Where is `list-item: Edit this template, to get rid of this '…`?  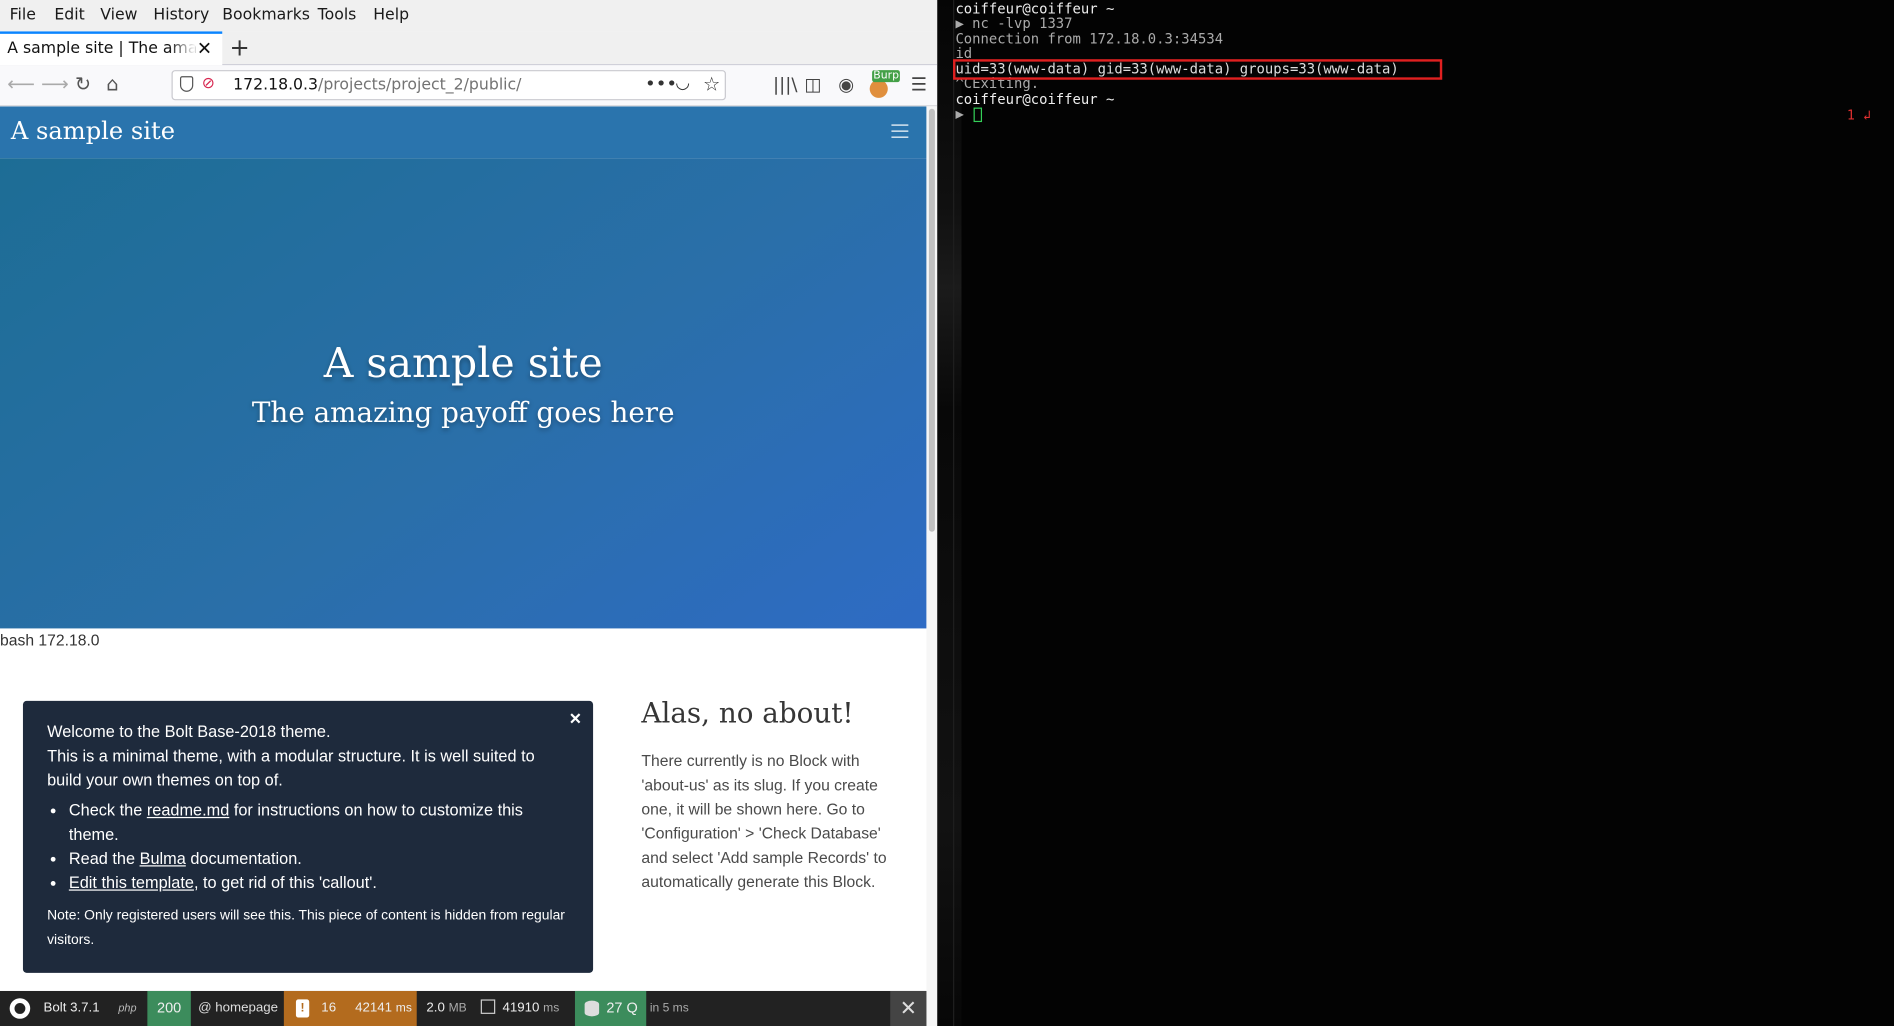 list-item: Edit this template, to get rid of this '… is located at coordinates (305, 883).